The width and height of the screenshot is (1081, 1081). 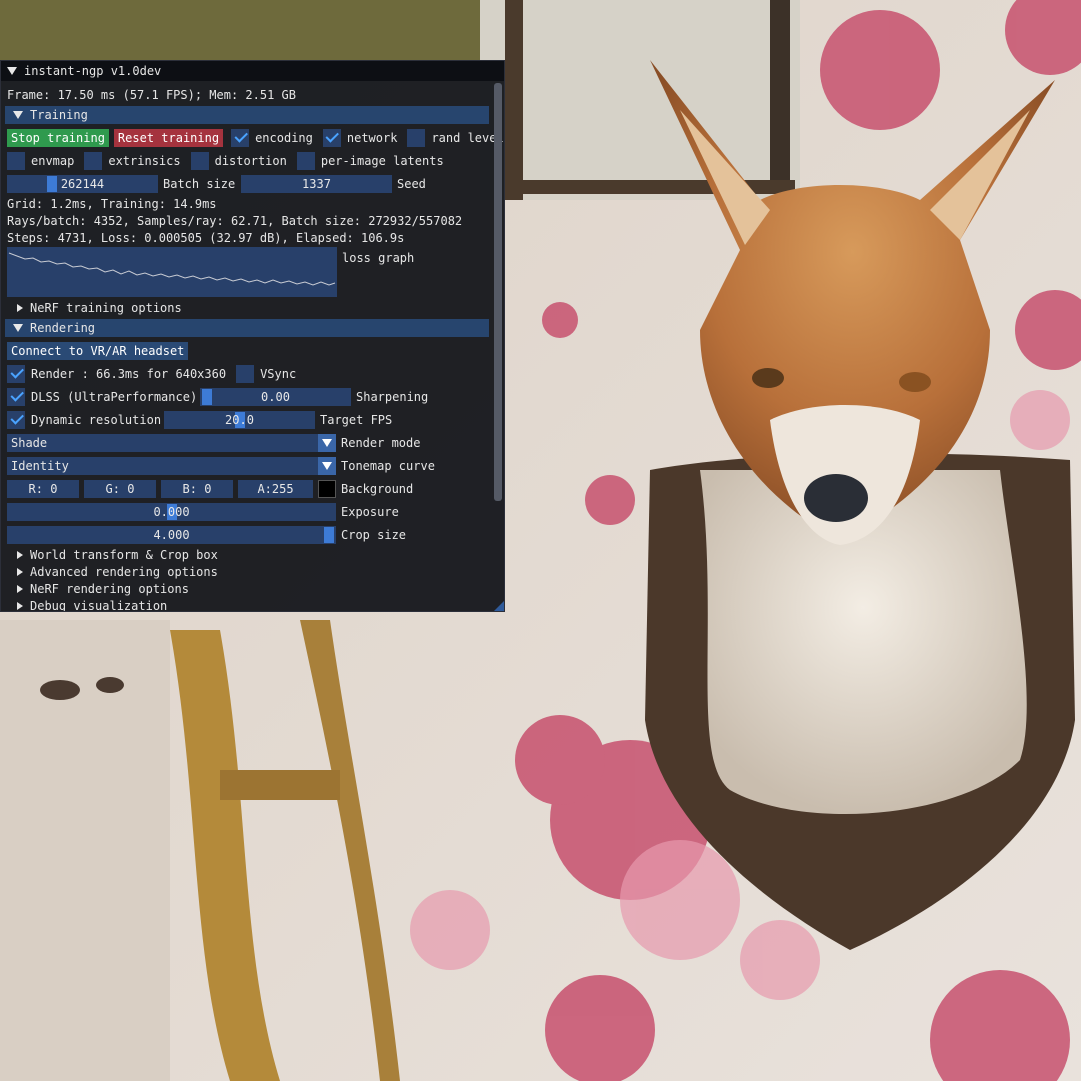 I want to click on exposure-label: Exposure, so click(x=370, y=511).